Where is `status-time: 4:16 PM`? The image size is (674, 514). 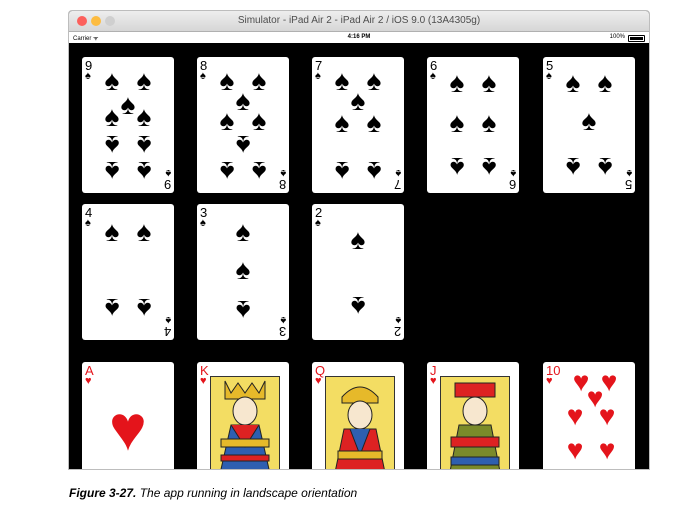 status-time: 4:16 PM is located at coordinates (359, 37).